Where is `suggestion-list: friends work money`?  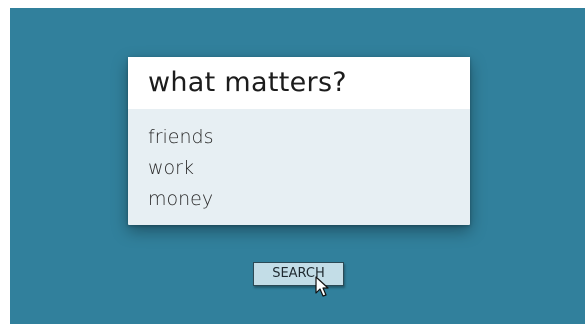 suggestion-list: friends work money is located at coordinates (180, 168).